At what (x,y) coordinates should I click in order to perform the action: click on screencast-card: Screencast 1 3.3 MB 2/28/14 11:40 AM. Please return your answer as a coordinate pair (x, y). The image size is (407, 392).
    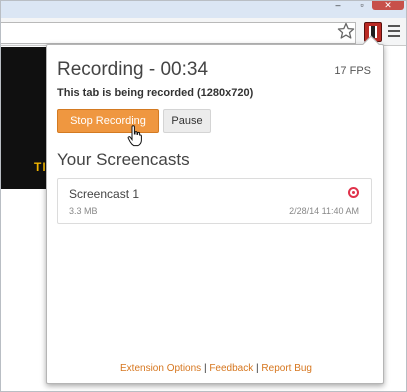
    Looking at the image, I should click on (214, 201).